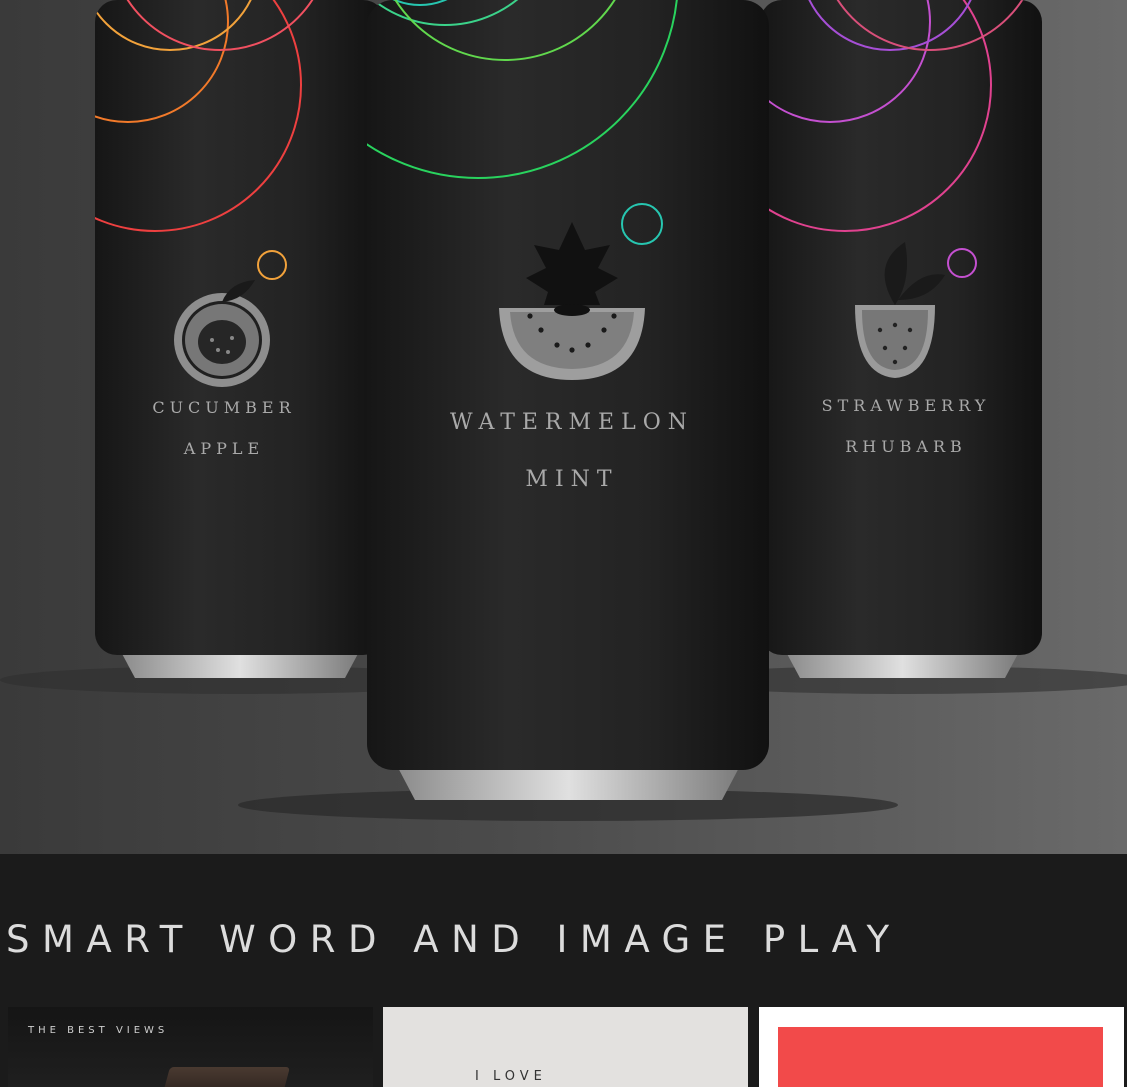  I want to click on gallery-card: I LOVE, so click(565, 1047).